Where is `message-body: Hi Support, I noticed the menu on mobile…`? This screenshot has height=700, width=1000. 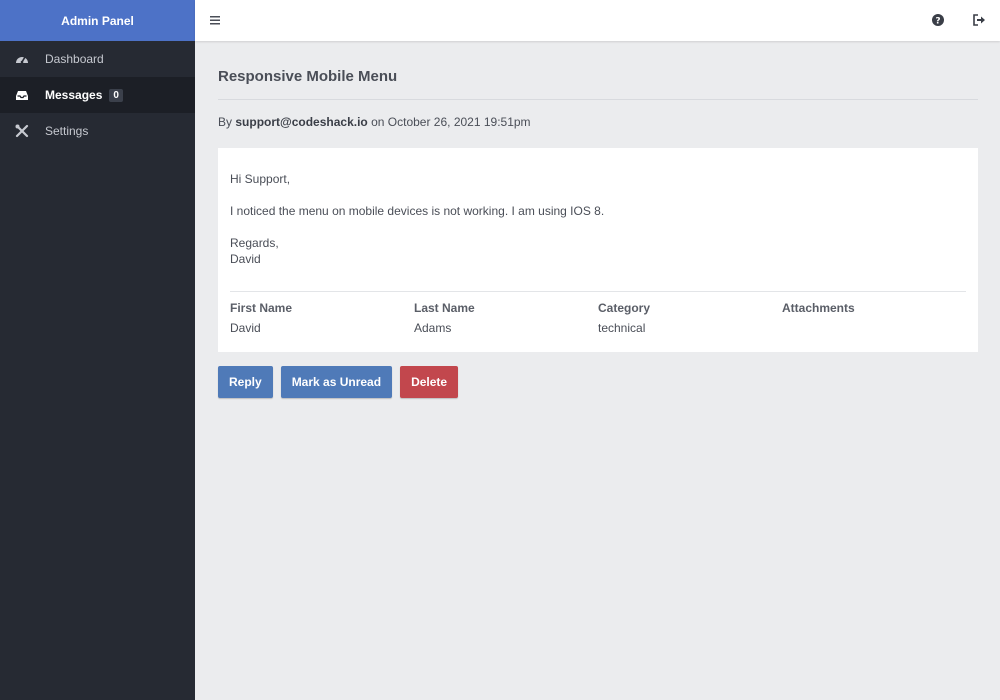
message-body: Hi Support, I noticed the menu on mobile… is located at coordinates (598, 207).